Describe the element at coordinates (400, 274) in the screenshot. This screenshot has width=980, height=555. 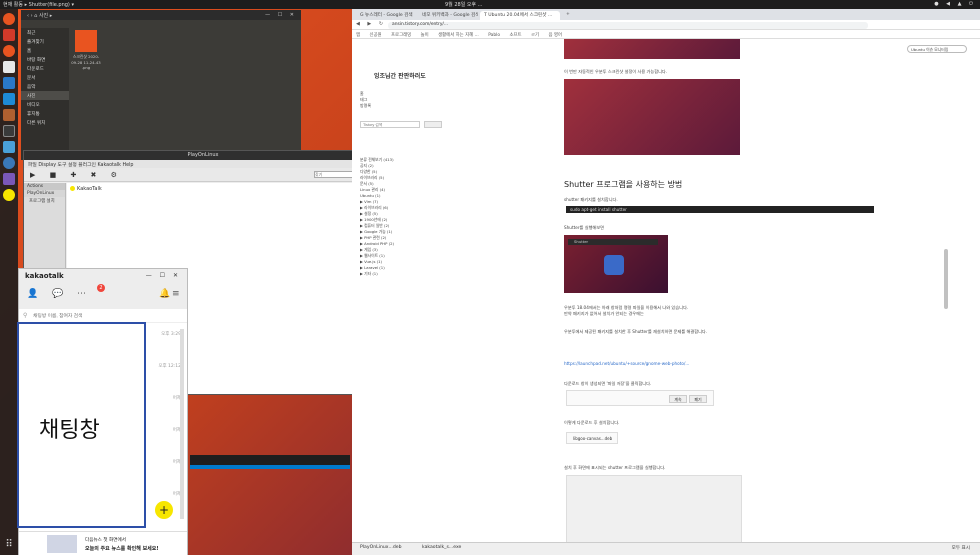
I see `category-item: ▶ 기타 (1)` at that location.